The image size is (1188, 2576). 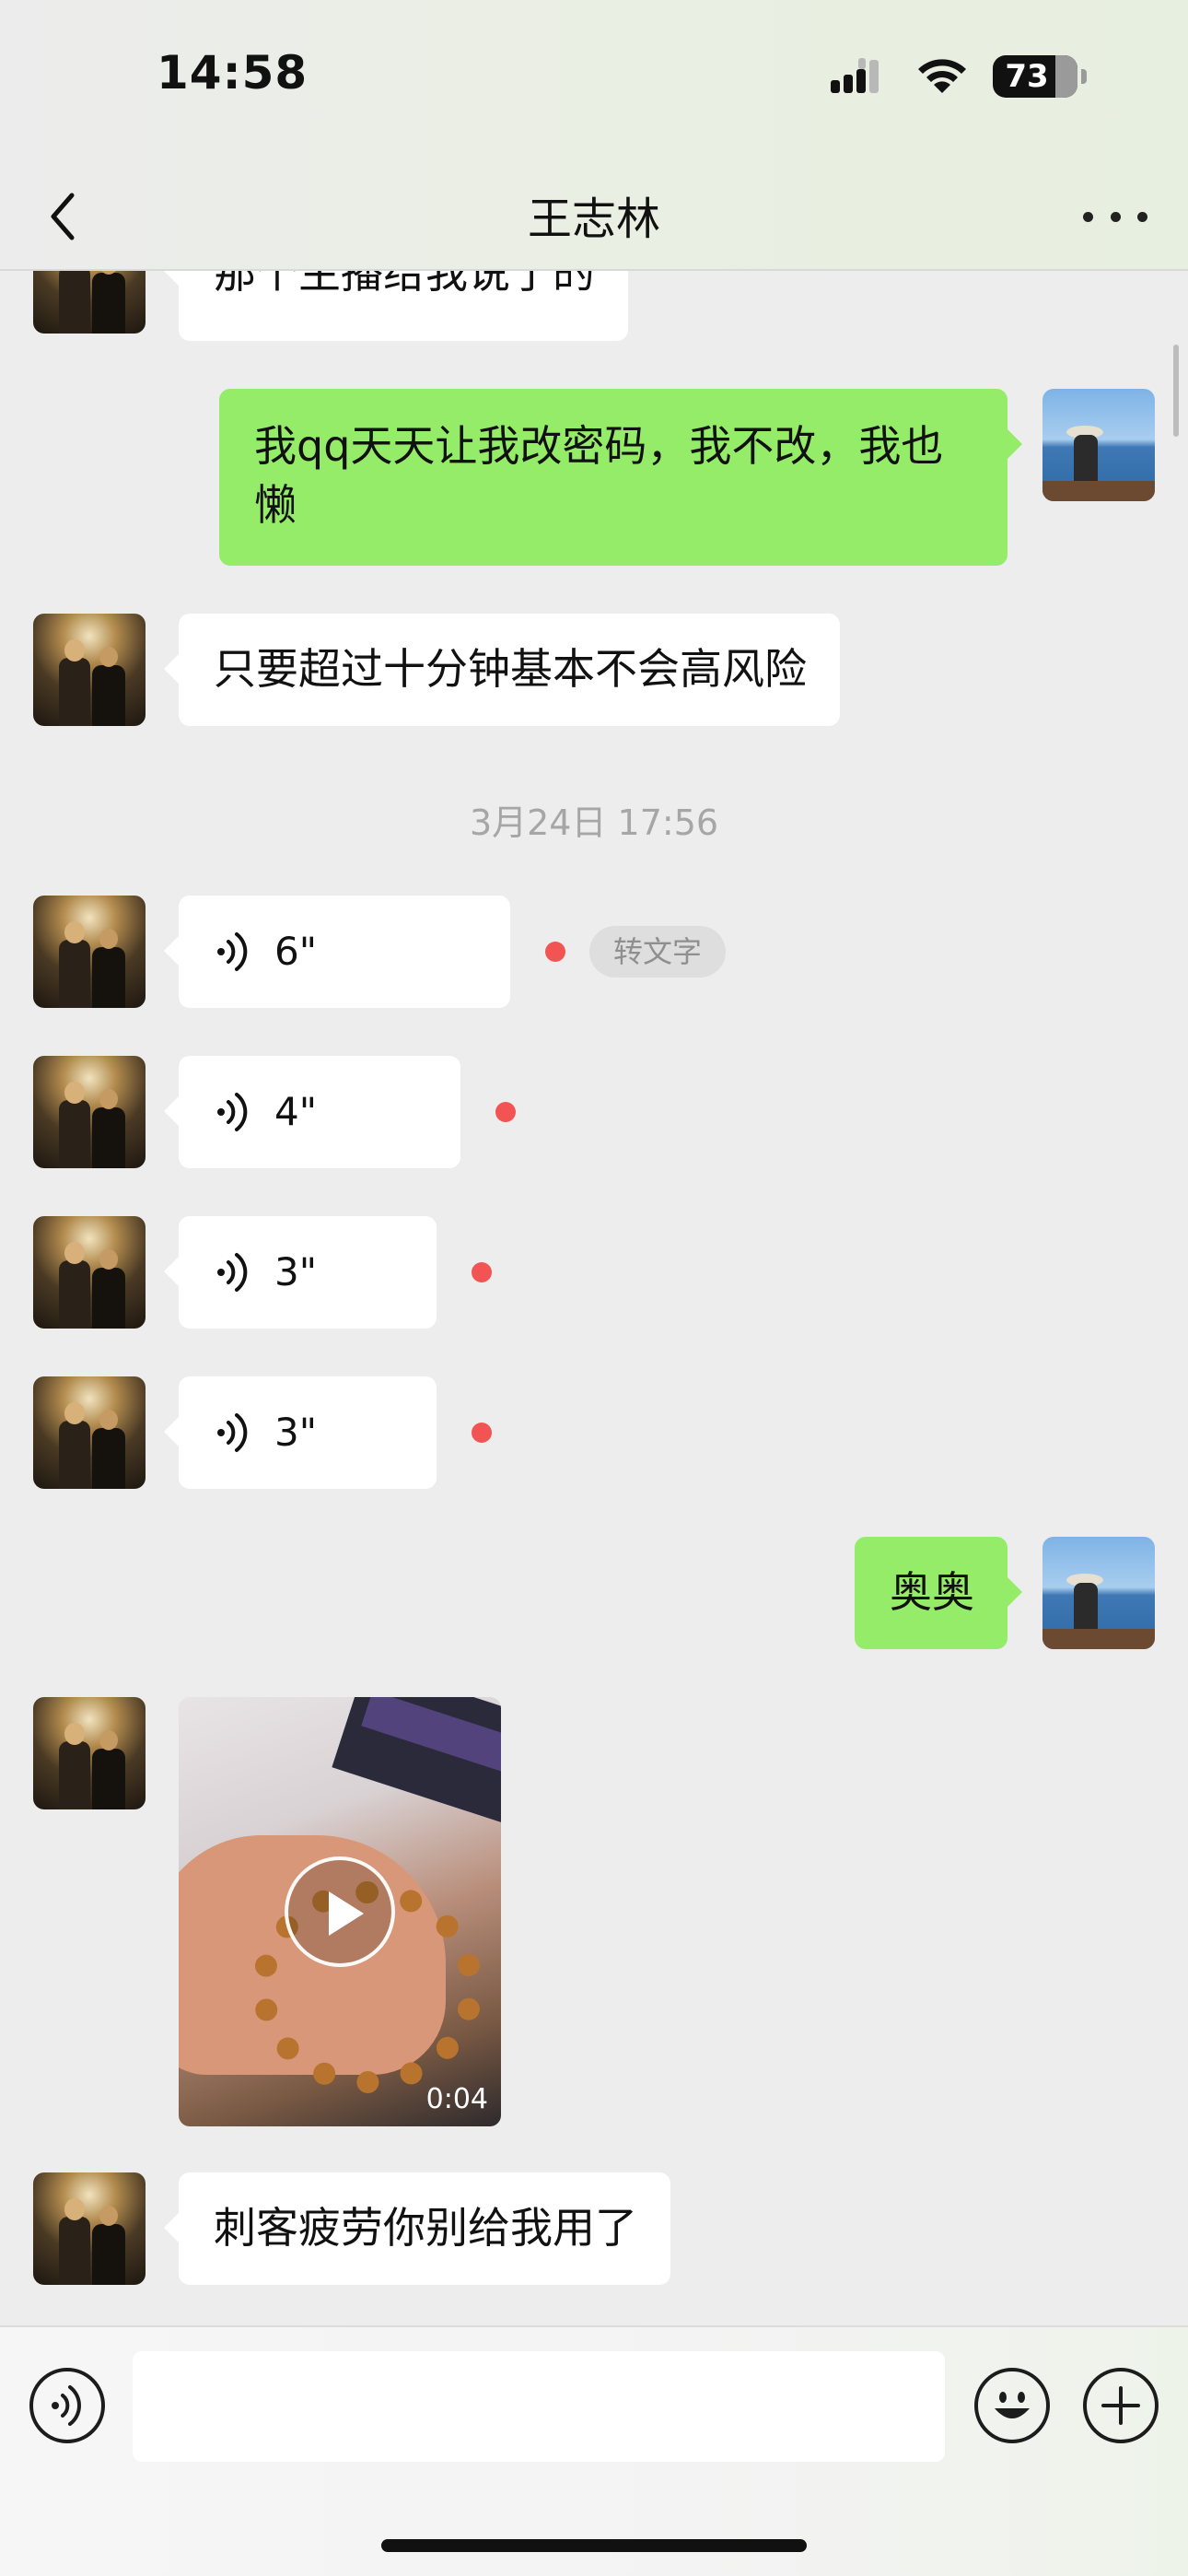 I want to click on nav-bar: 王志林, so click(x=594, y=218).